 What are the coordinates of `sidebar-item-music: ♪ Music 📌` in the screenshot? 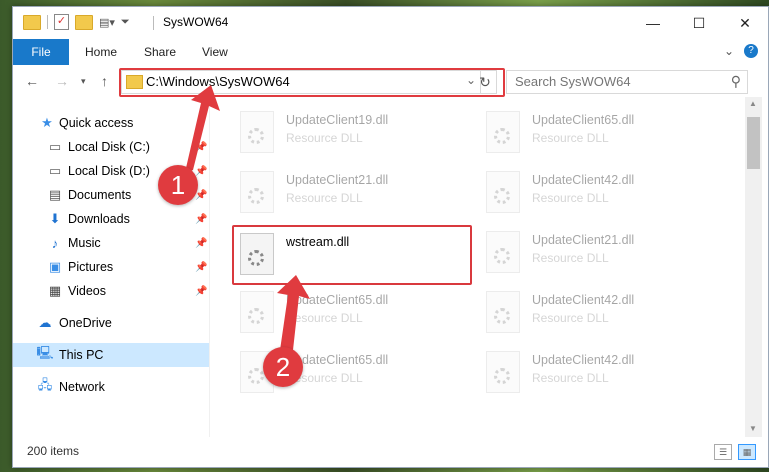 It's located at (111, 243).